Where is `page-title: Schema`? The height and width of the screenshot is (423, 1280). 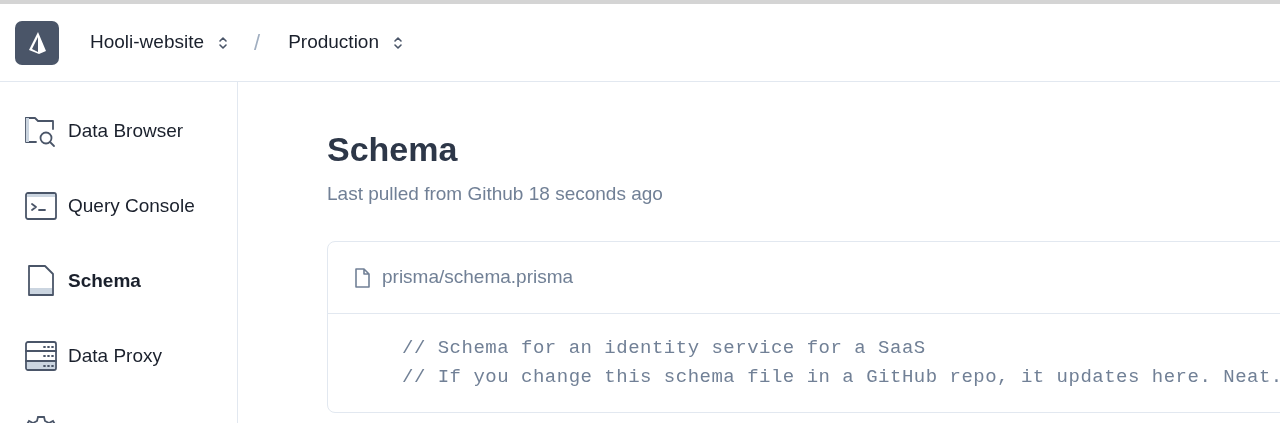
page-title: Schema is located at coordinates (393, 149).